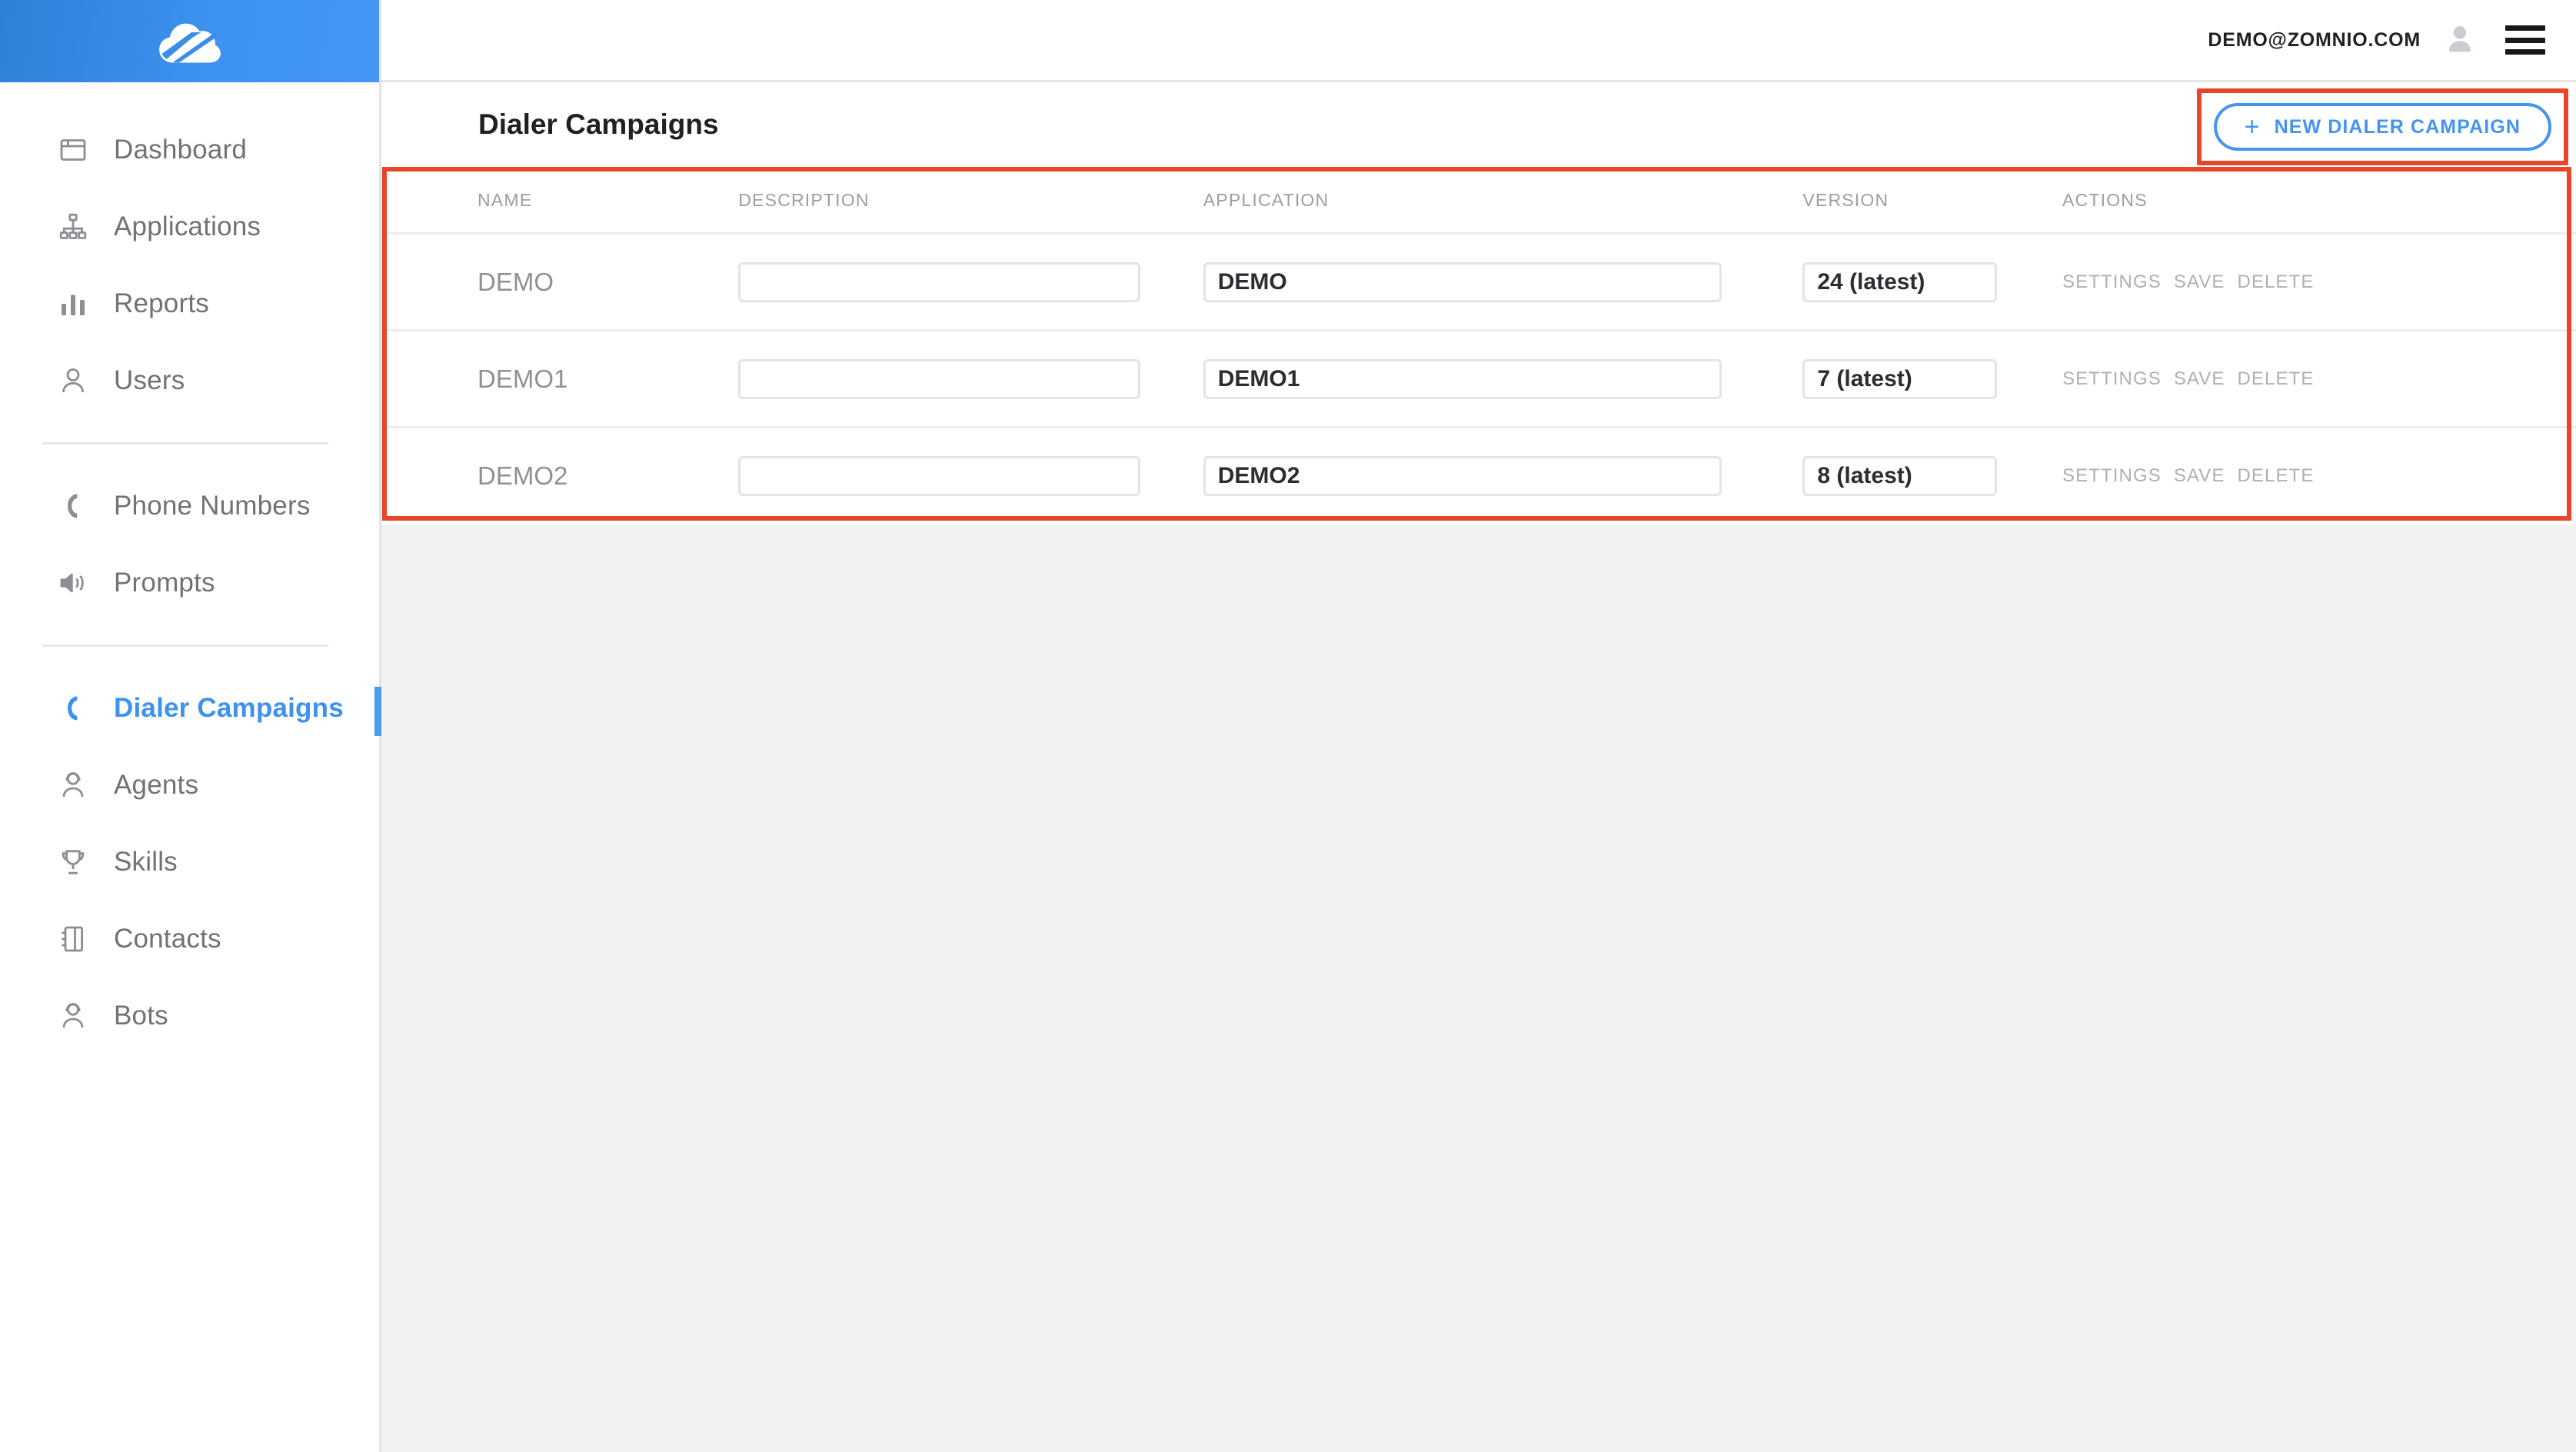  What do you see at coordinates (161, 303) in the screenshot?
I see `sidebar-item-label: Reports` at bounding box center [161, 303].